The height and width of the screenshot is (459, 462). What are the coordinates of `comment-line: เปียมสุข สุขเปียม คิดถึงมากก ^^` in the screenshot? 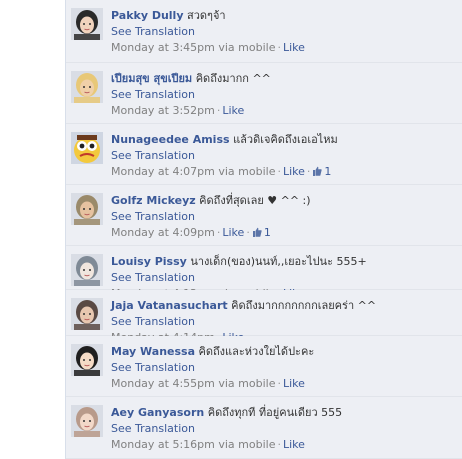 It's located at (277, 79).